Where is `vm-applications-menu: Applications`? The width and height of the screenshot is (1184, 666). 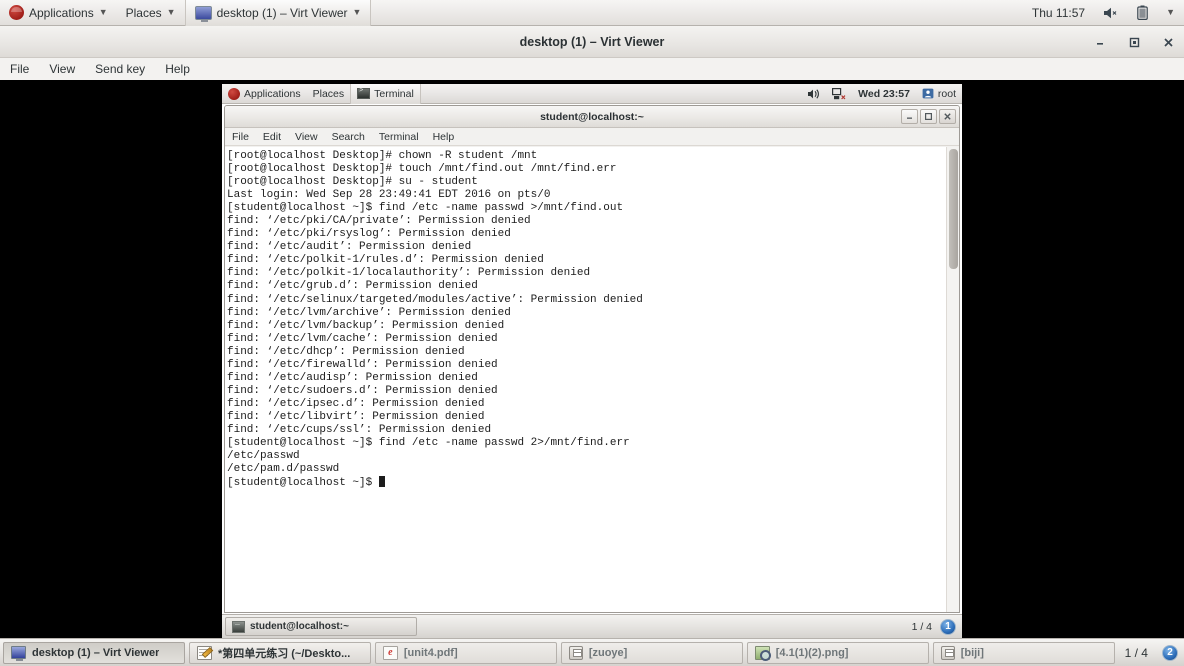 vm-applications-menu: Applications is located at coordinates (264, 94).